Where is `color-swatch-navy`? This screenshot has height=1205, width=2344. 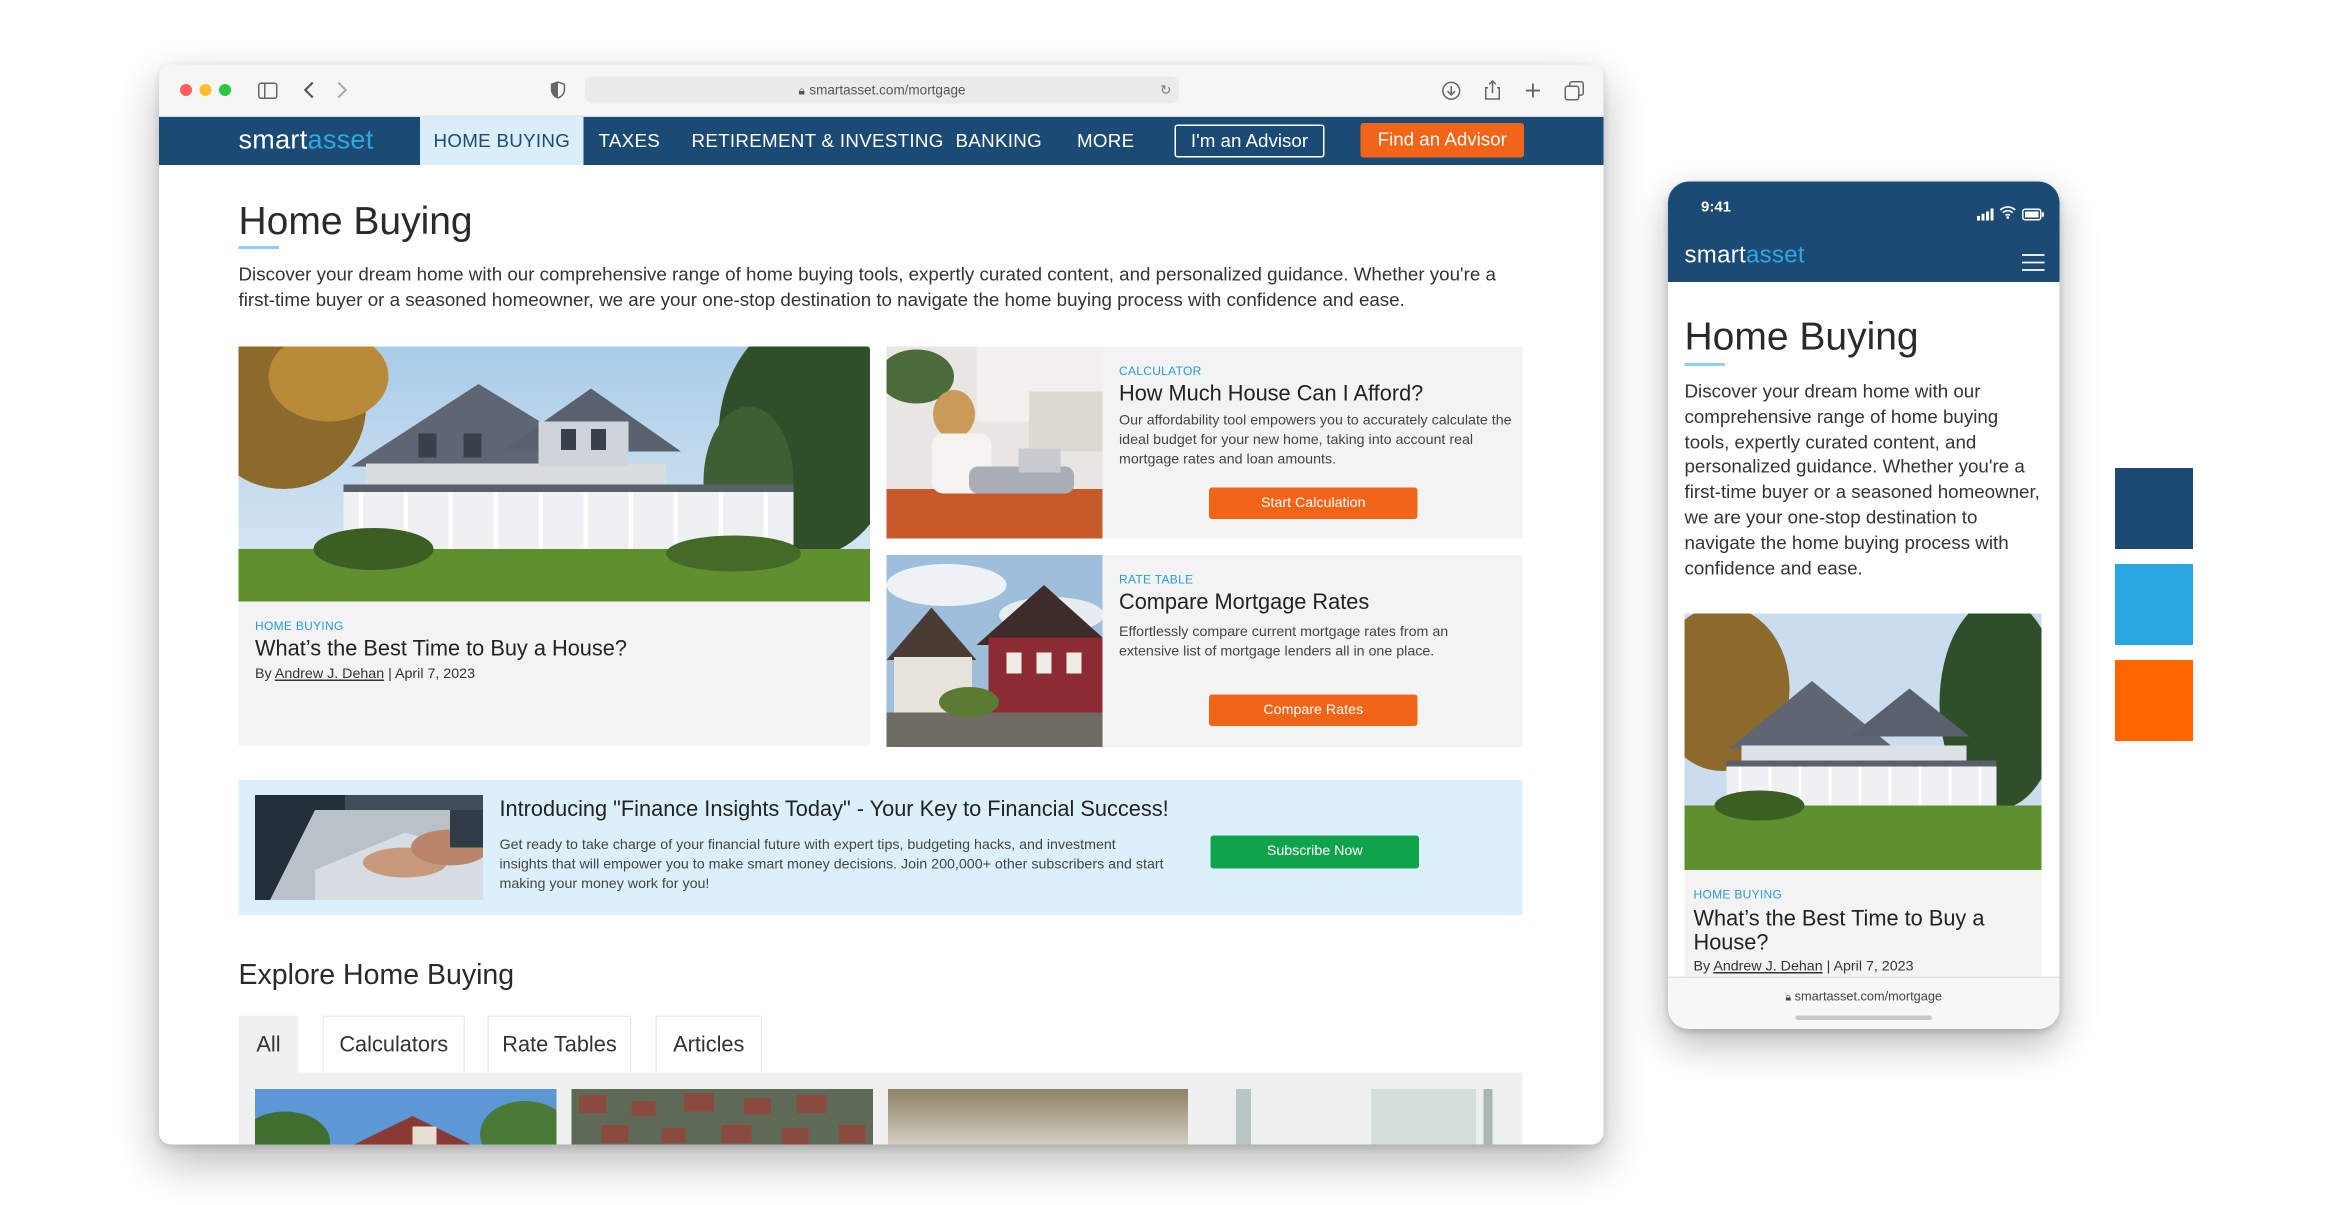
color-swatch-navy is located at coordinates (2154, 508).